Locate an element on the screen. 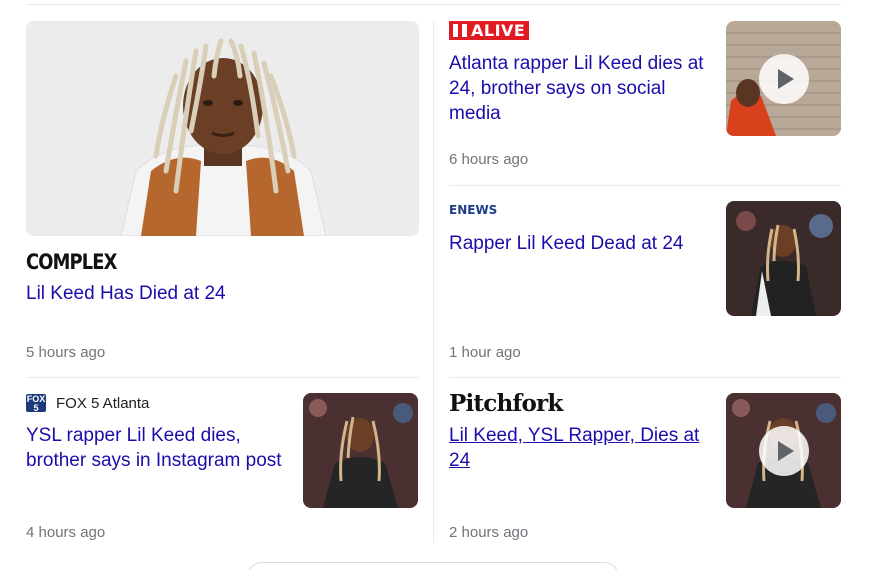  top-divider is located at coordinates (433, 4).